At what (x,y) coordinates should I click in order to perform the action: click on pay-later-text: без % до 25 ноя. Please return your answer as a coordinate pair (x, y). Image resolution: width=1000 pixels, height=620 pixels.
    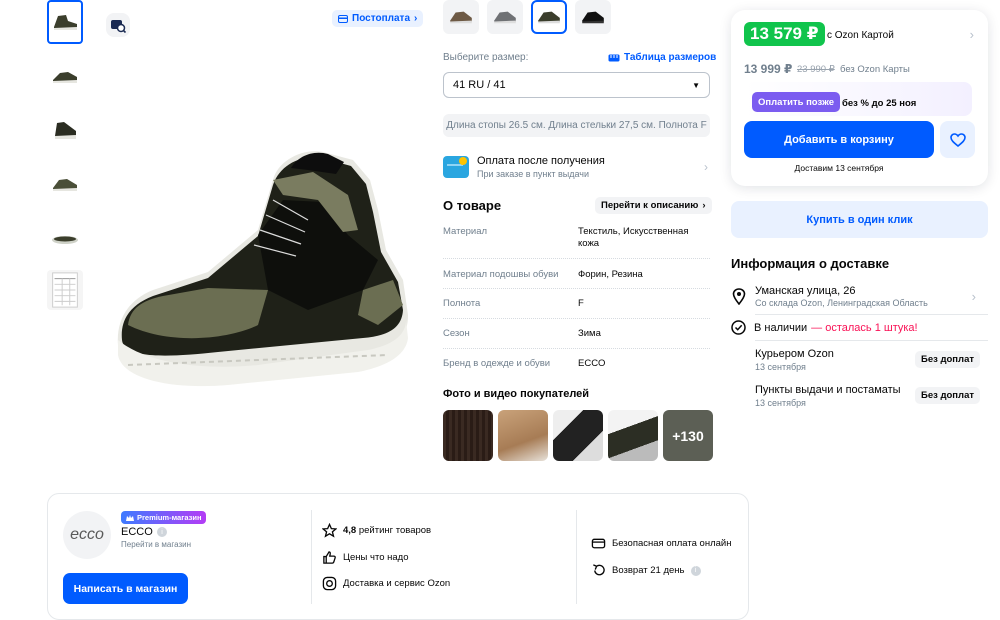
    Looking at the image, I should click on (879, 103).